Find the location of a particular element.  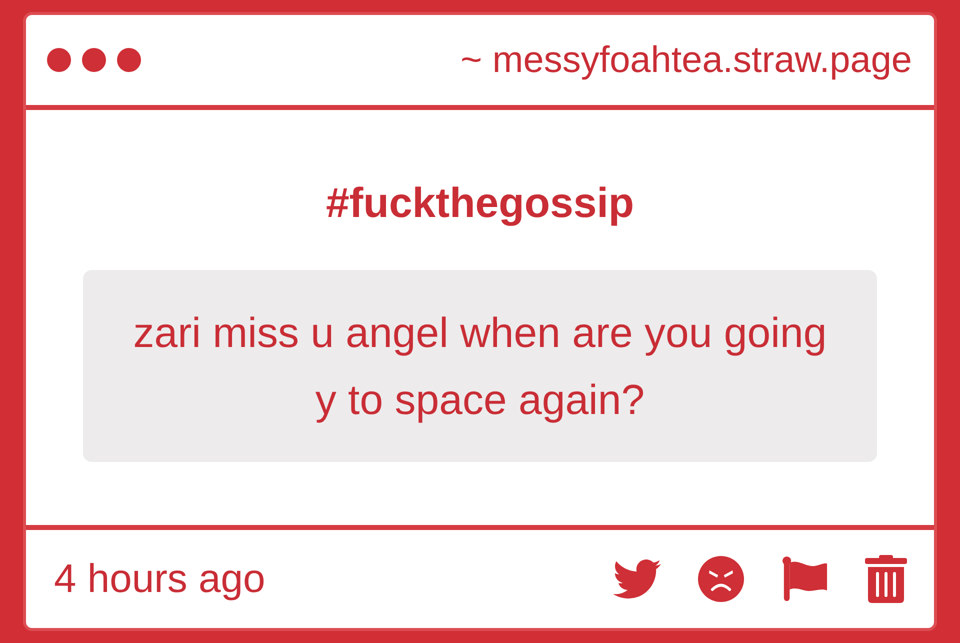

flag-icon is located at coordinates (805, 579).